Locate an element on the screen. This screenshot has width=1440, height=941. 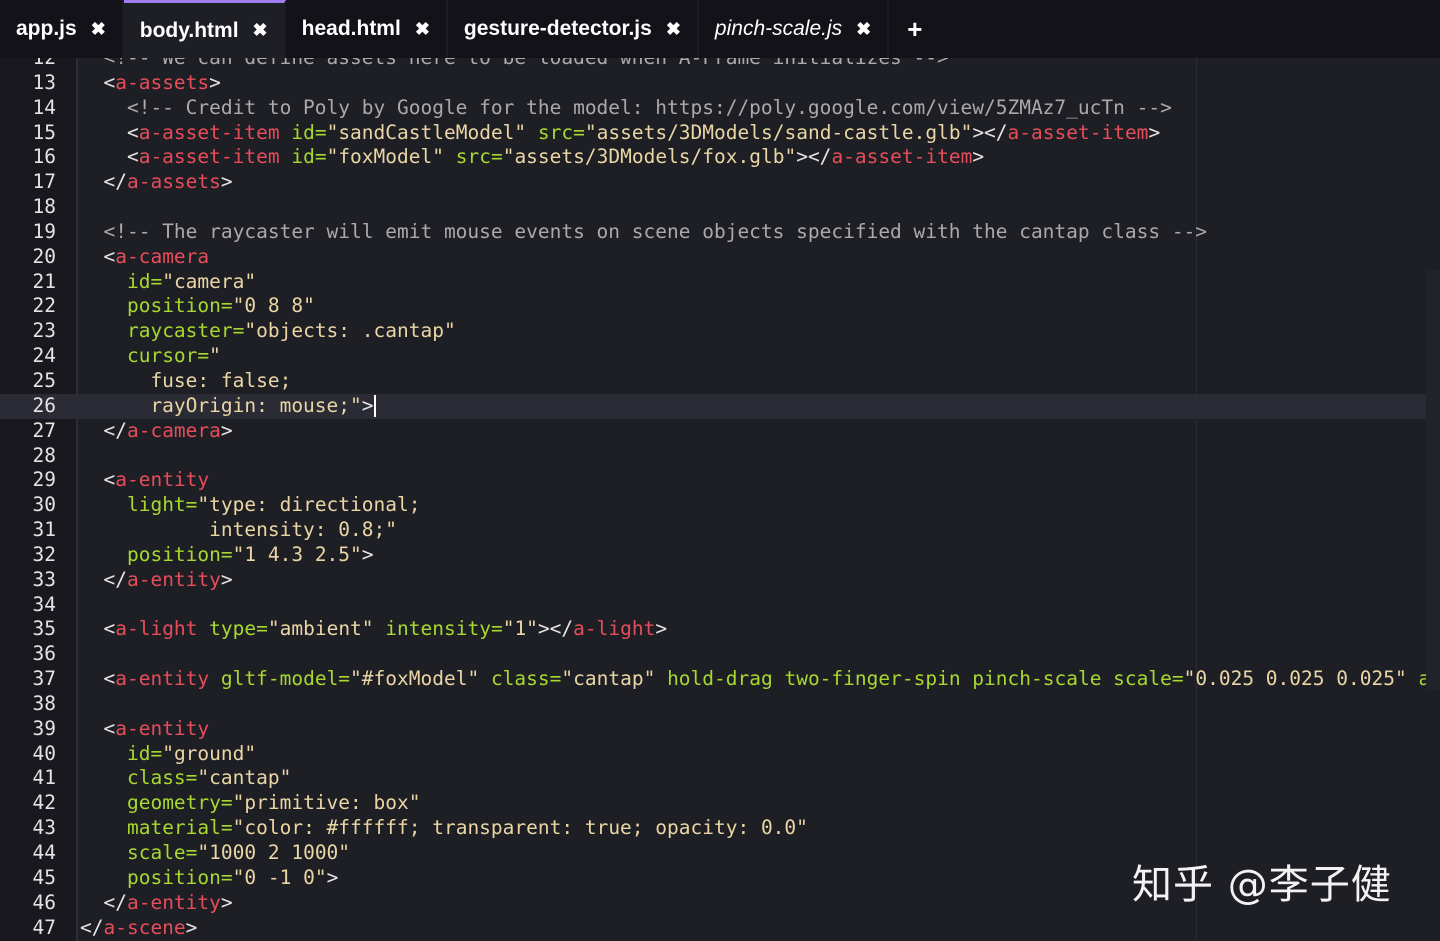
code-text: rayOrigin: mouse;"> is located at coordinates (228, 406).